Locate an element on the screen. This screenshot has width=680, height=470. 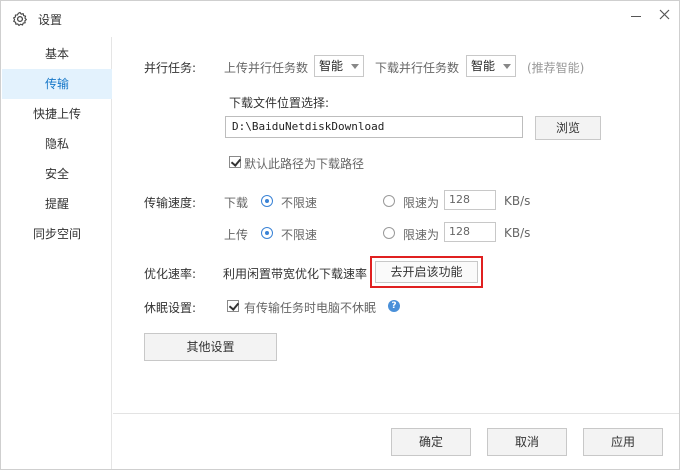
download-unlimited-radio is located at coordinates (267, 201).